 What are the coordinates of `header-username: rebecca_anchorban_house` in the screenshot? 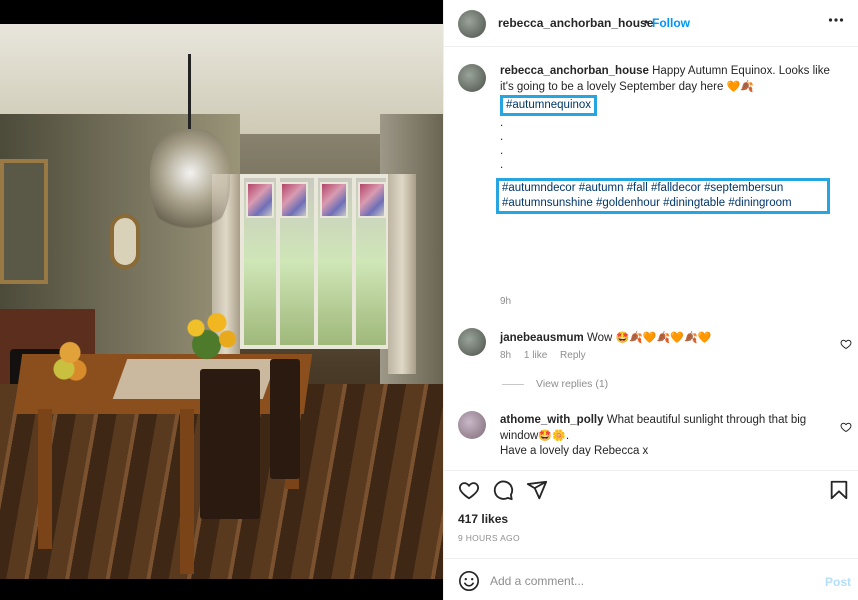 It's located at (575, 23).